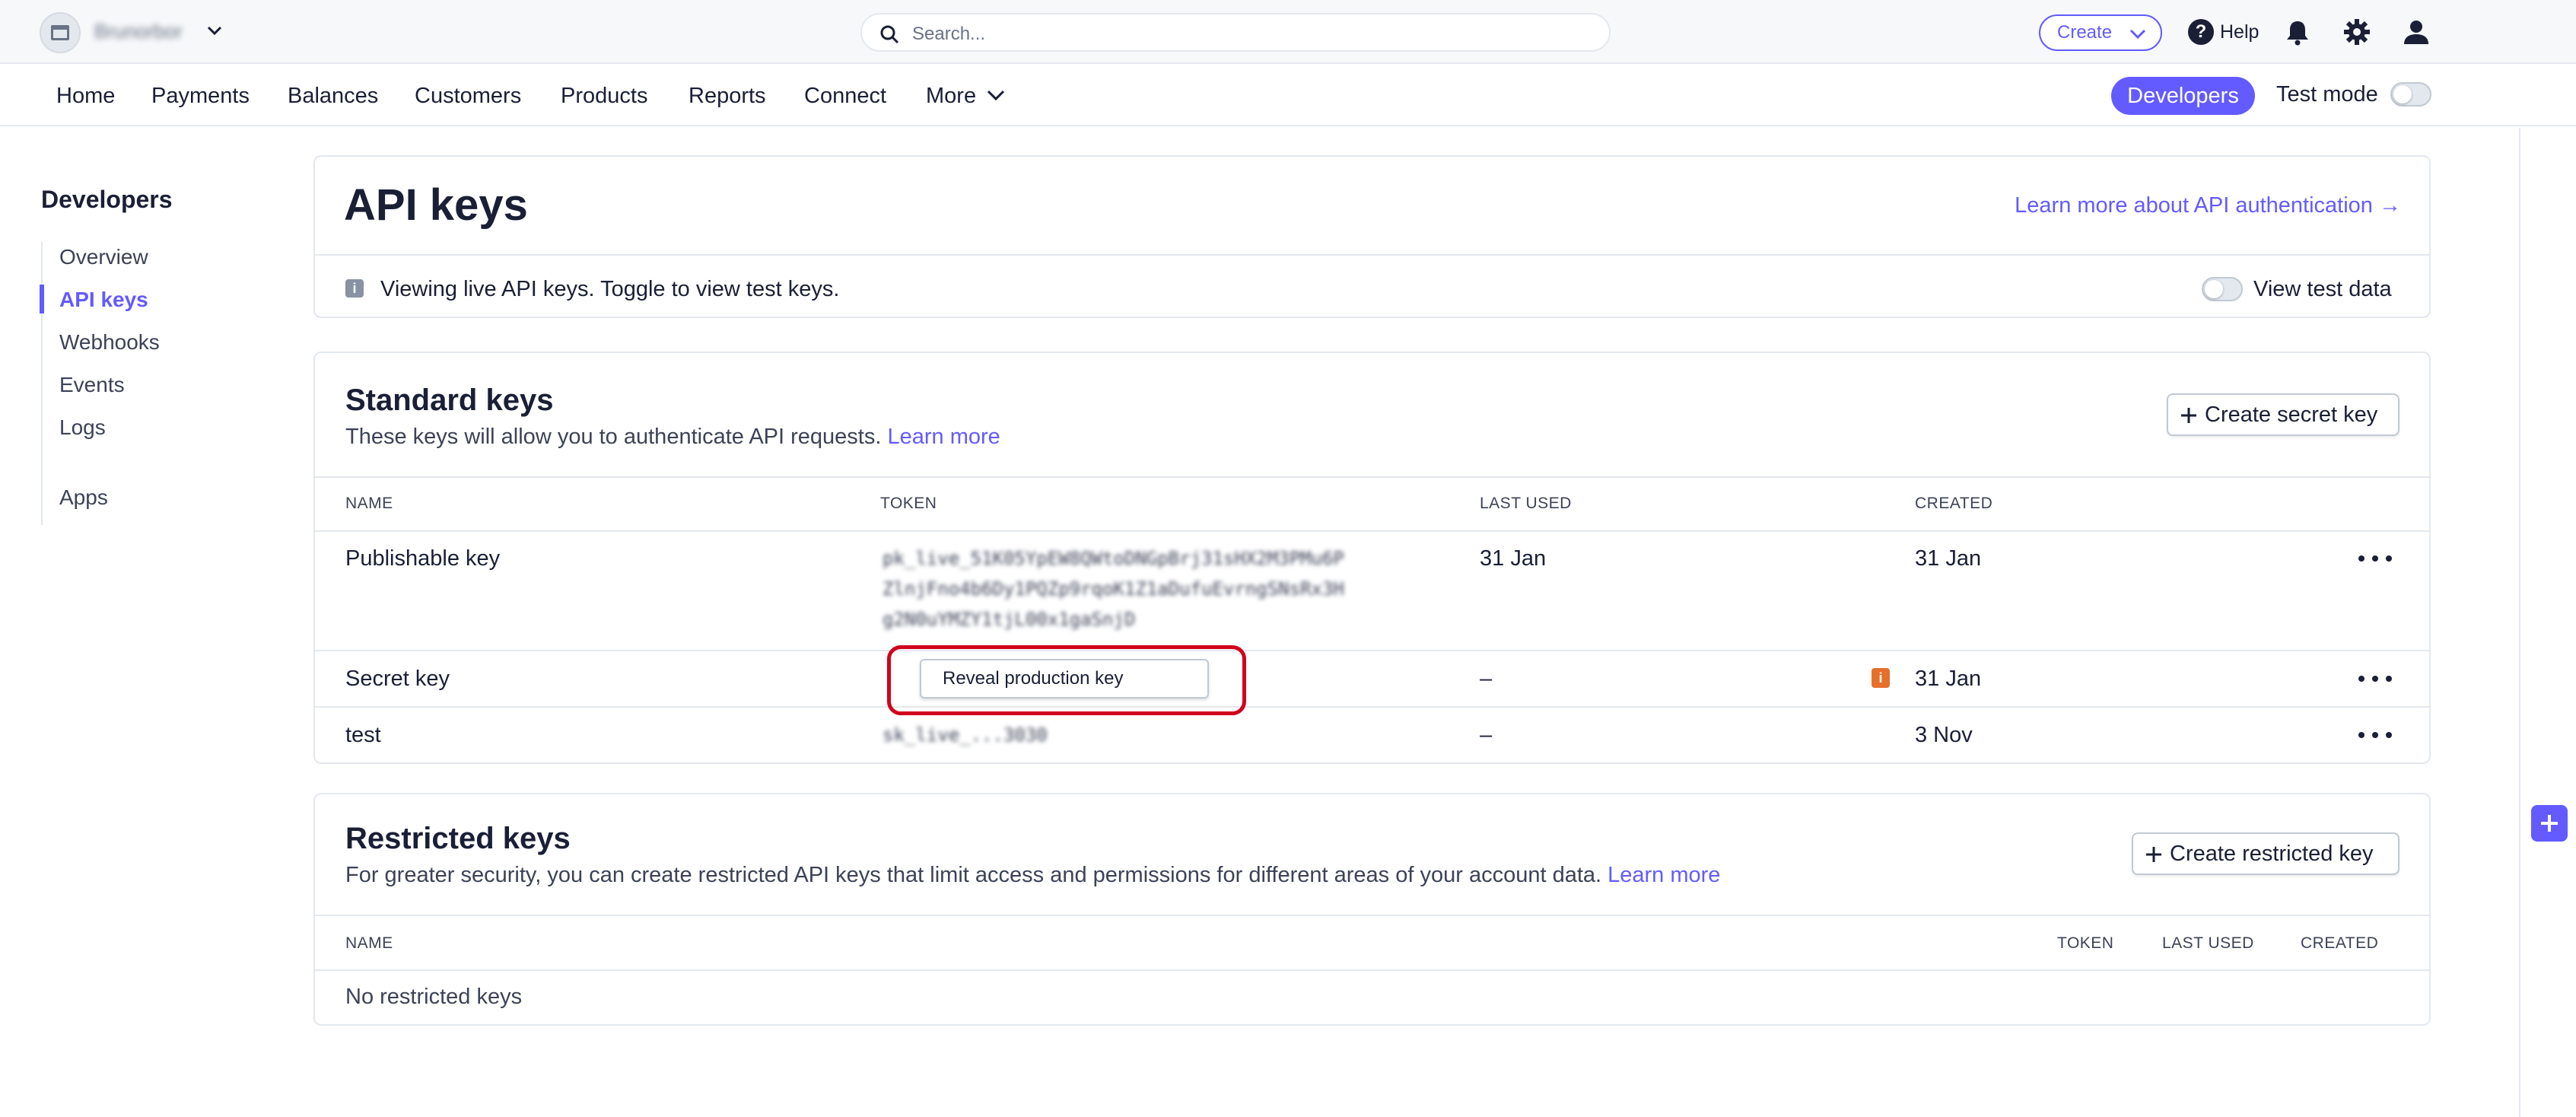 The height and width of the screenshot is (1117, 2576). What do you see at coordinates (2208, 205) in the screenshot?
I see `learn-more-auth-link: Learn more about API authentication →` at bounding box center [2208, 205].